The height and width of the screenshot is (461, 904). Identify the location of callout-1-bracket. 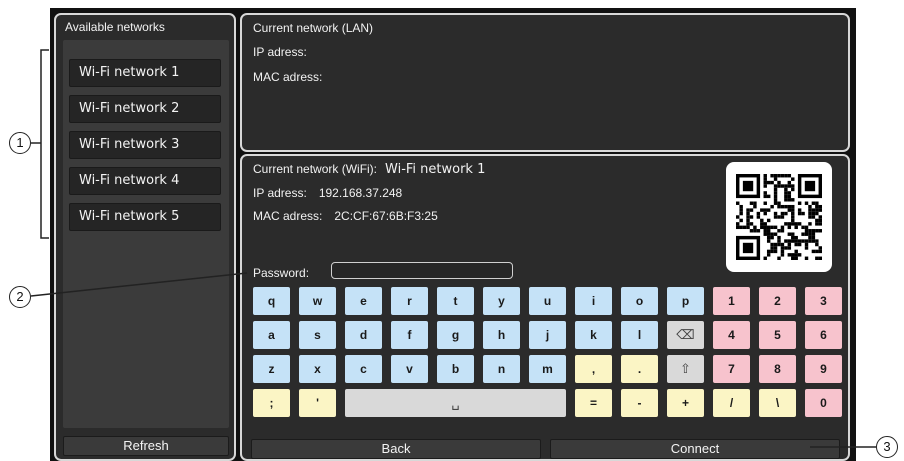
(44, 144).